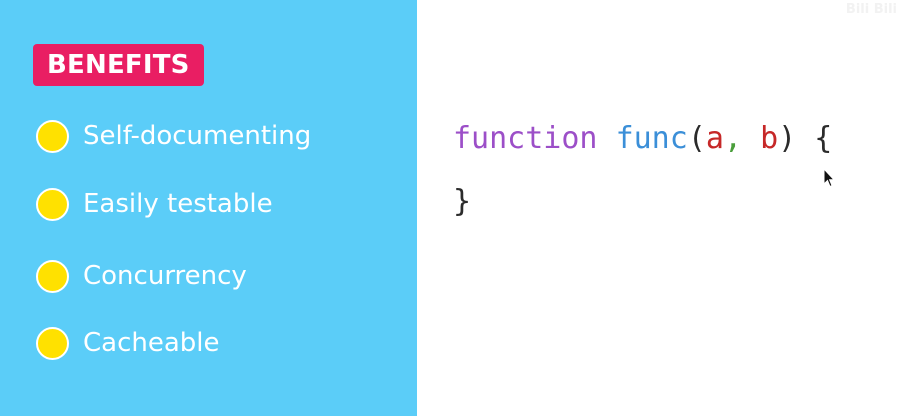 The height and width of the screenshot is (416, 905). I want to click on watermark-logo: Bili Bili, so click(871, 9).